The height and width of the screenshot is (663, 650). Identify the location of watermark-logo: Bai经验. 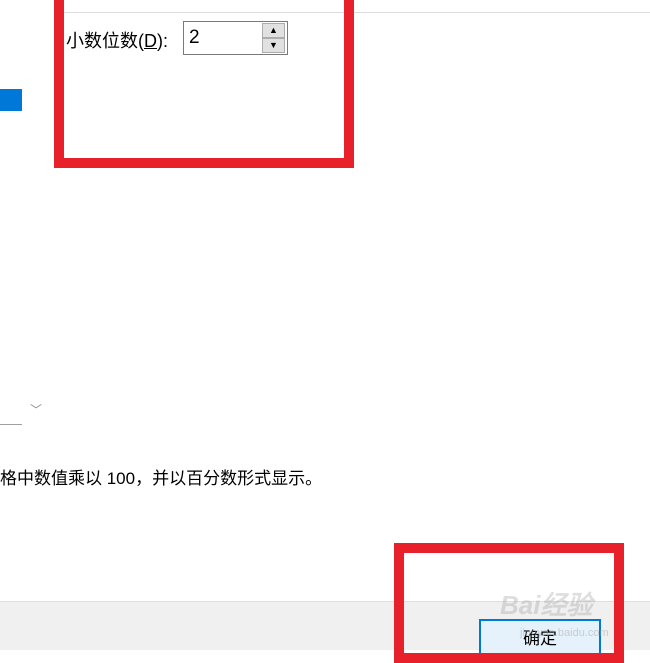
(546, 605).